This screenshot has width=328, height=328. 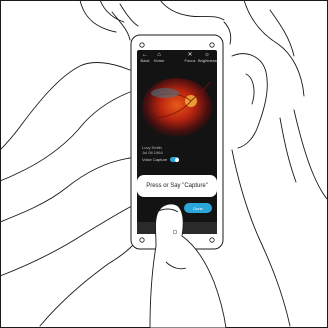 I want to click on nav-brightness-button: ☼ Brightness, so click(x=207, y=57).